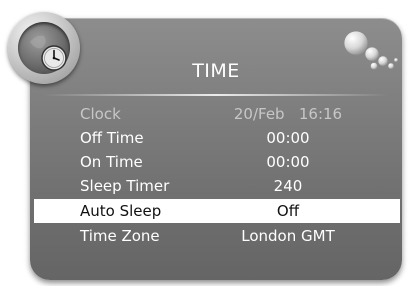 This screenshot has height=286, width=411. I want to click on menu-item-clock: Clock 20/Feb 16:16, so click(216, 114).